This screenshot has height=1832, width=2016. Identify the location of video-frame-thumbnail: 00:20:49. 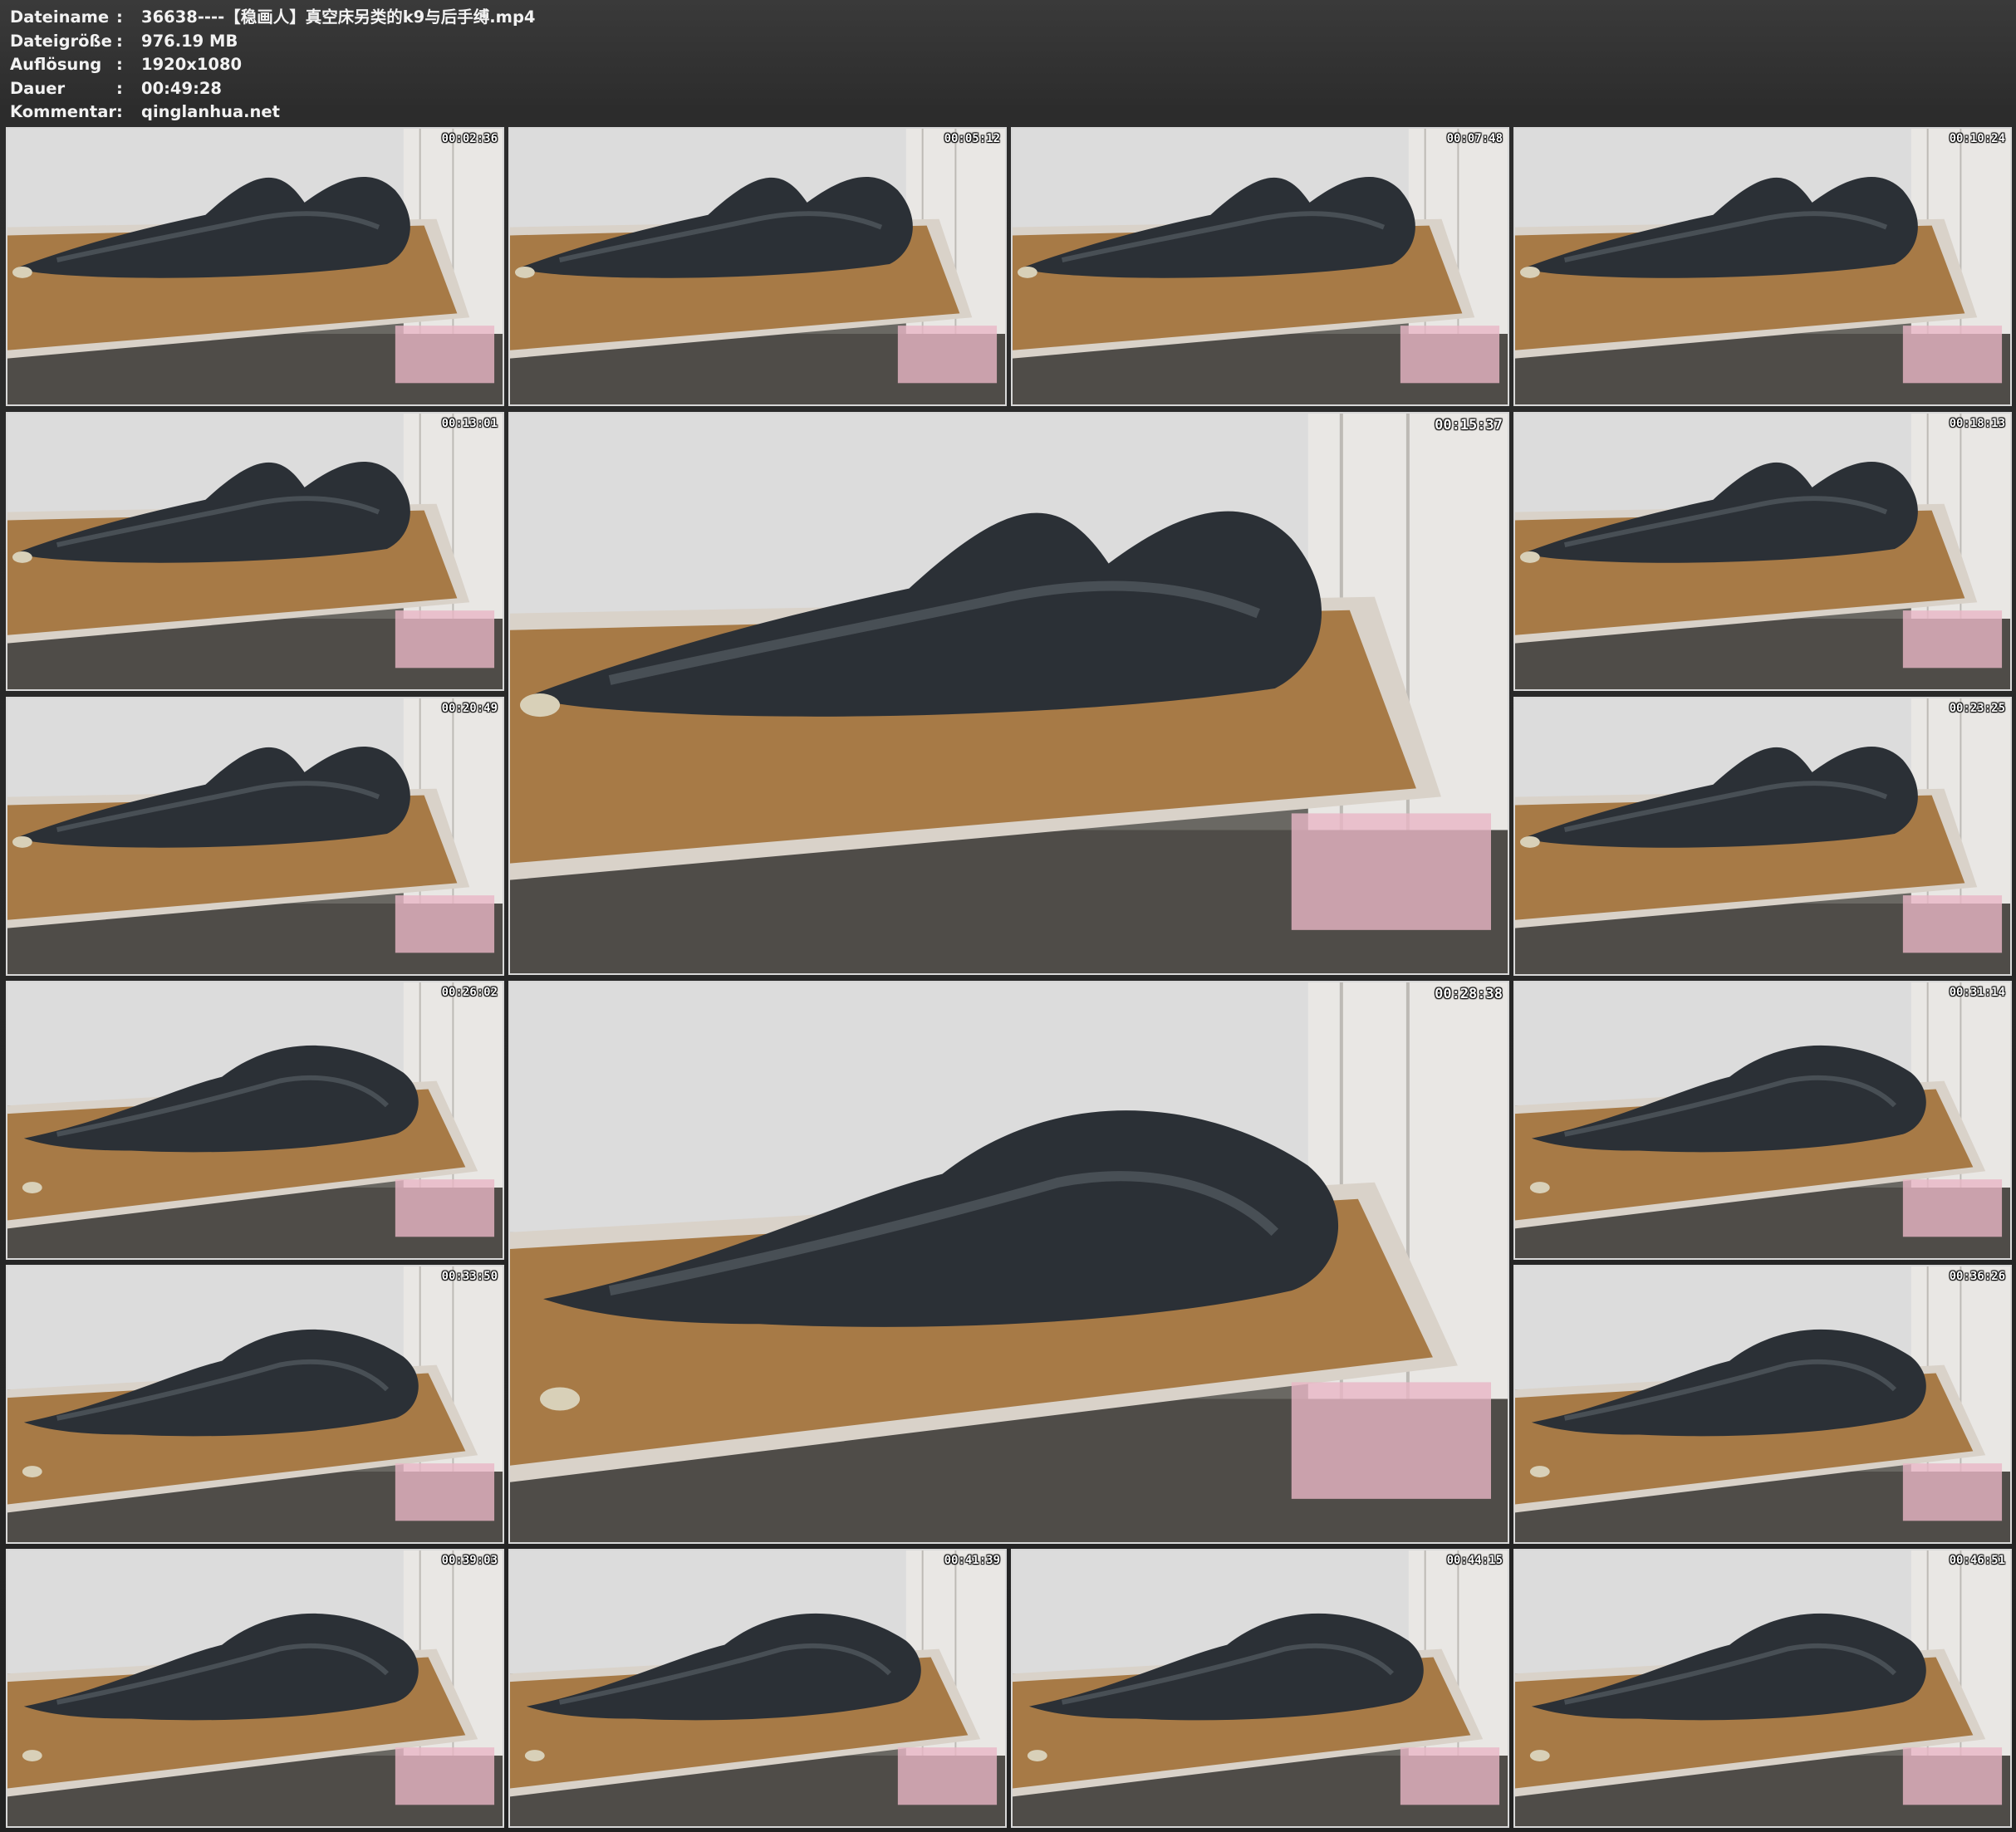
(255, 836).